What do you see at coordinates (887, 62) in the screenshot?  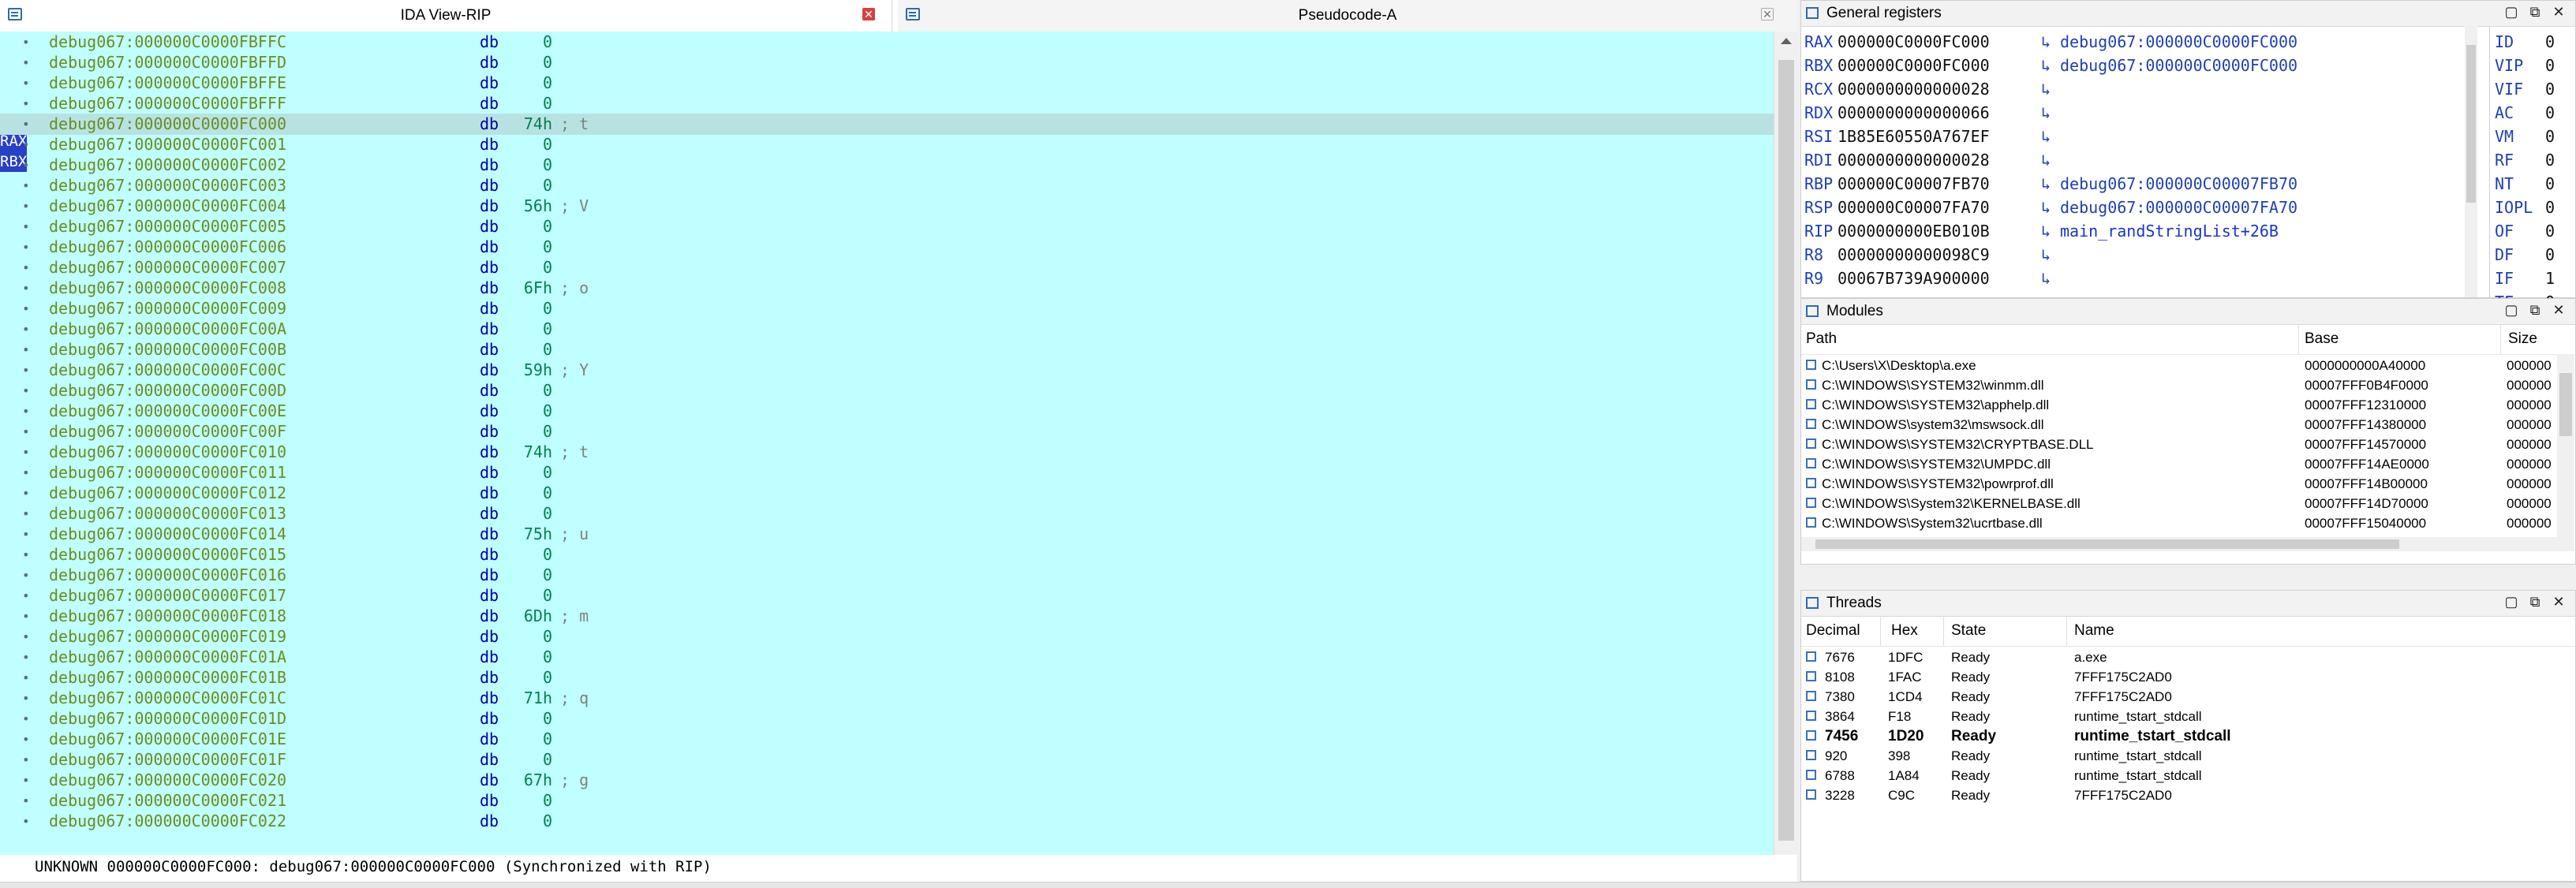 I see `listing-row: • debug067:000000C0000FBFFD db 0` at bounding box center [887, 62].